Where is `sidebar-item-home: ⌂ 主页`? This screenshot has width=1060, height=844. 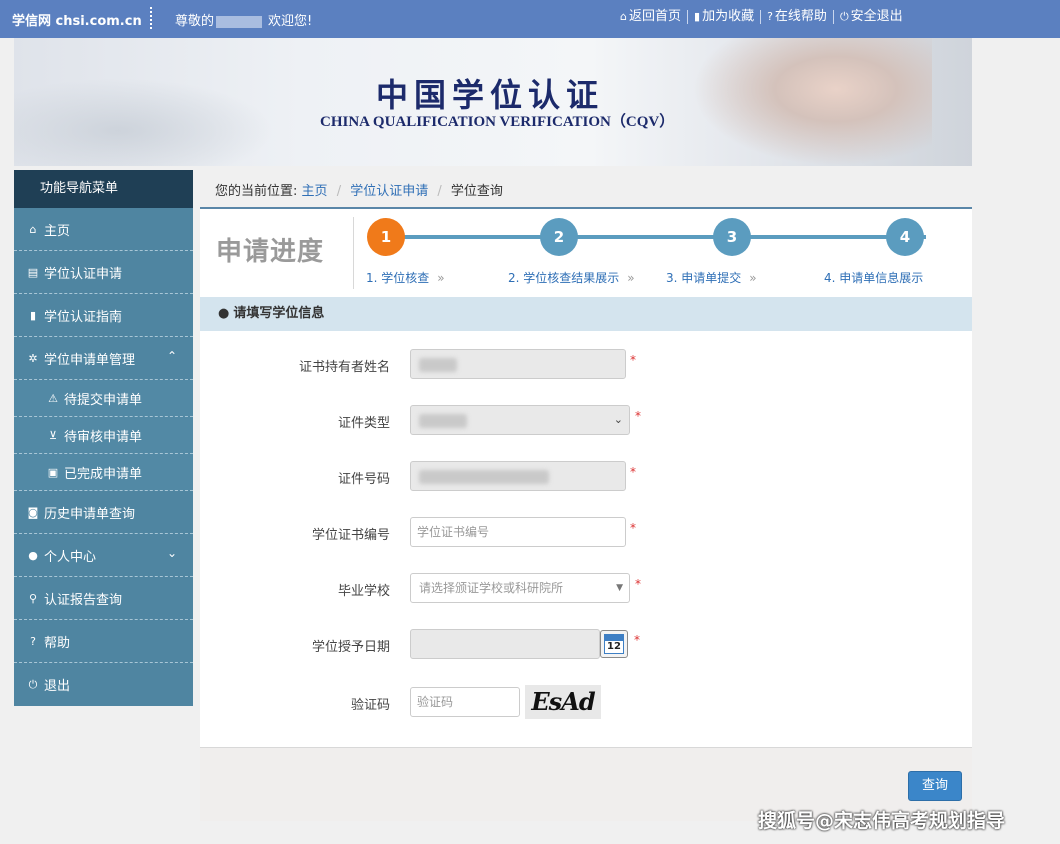
sidebar-item-home: ⌂ 主页 is located at coordinates (103, 229).